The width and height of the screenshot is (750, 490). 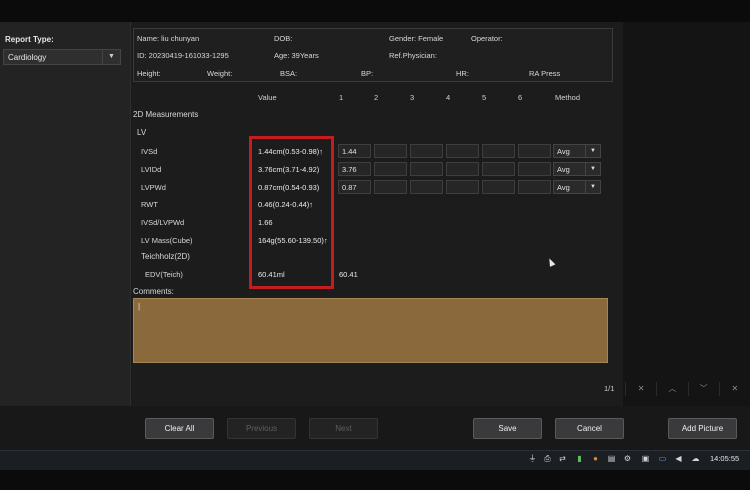 What do you see at coordinates (611, 459) in the screenshot?
I see `storage-icon: ▤` at bounding box center [611, 459].